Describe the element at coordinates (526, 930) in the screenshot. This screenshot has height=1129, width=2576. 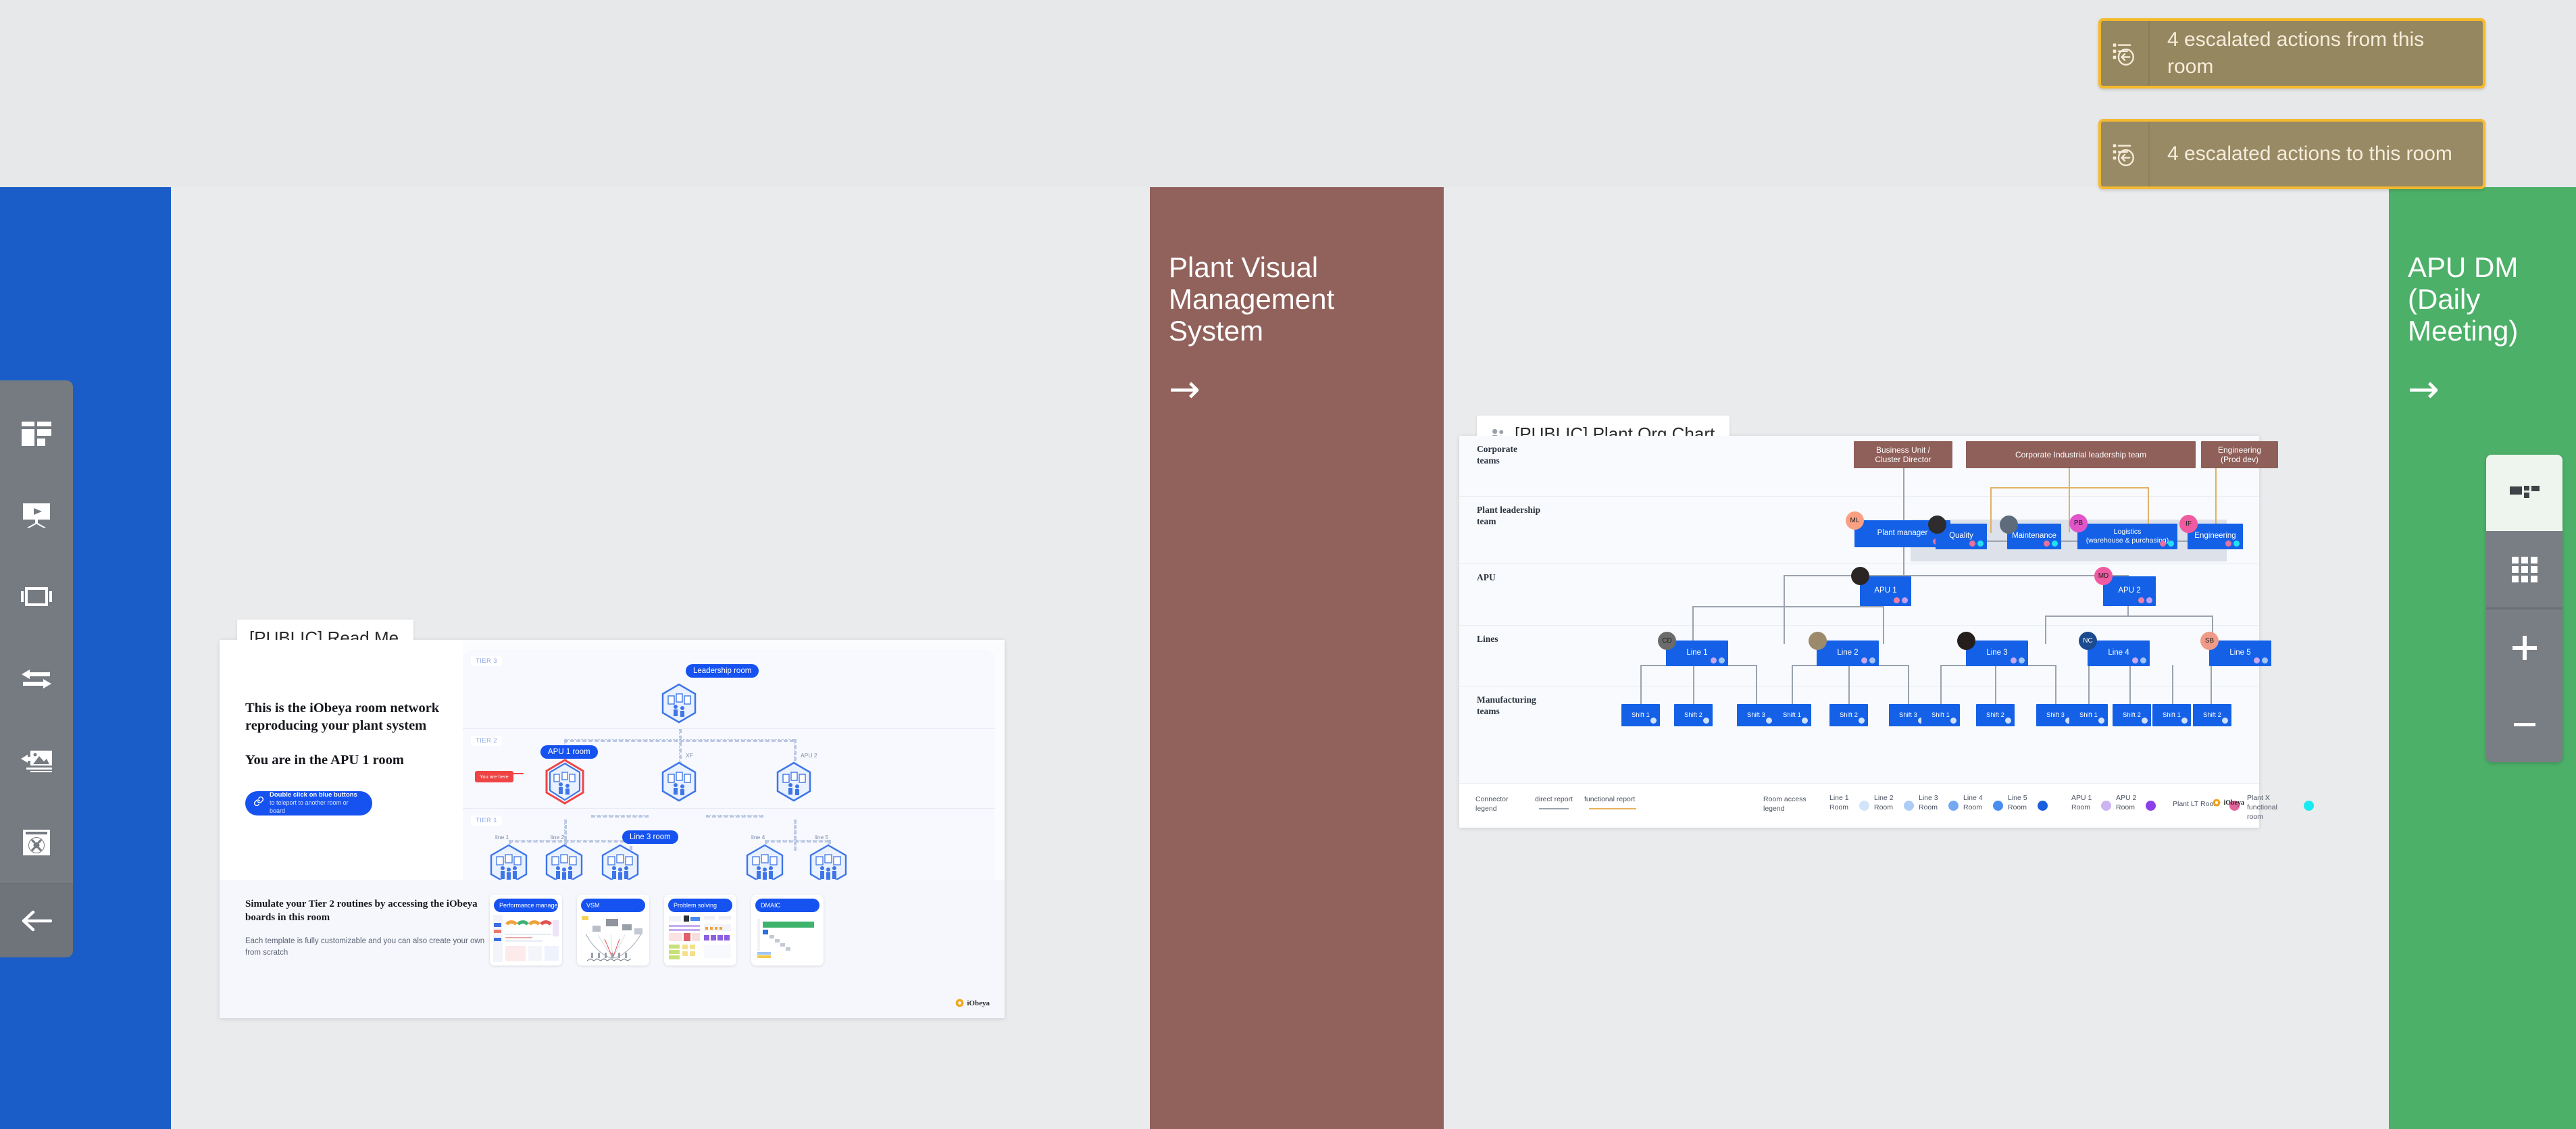
I see `template-card-performance-management: Performance management` at that location.